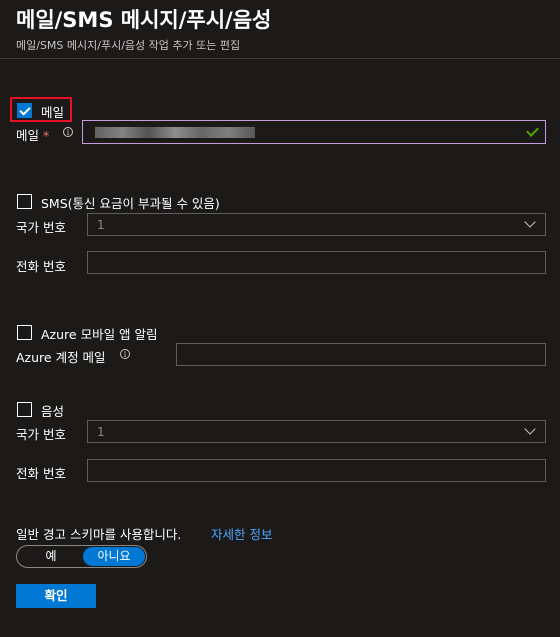  What do you see at coordinates (128, 45) in the screenshot?
I see `page-subtitle: 메일/SMS 메시지/푸시/음성 작업 추가 또는 편집` at bounding box center [128, 45].